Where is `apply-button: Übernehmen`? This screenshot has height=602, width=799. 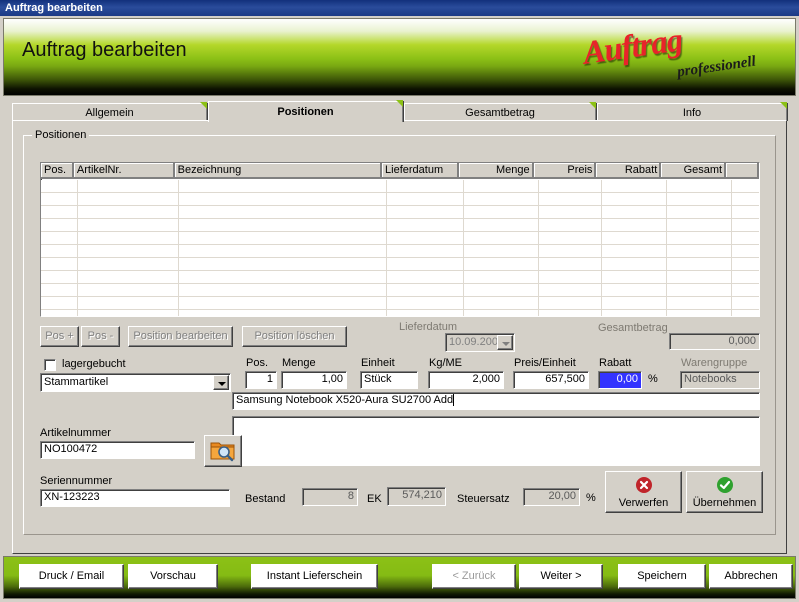
apply-button: Übernehmen is located at coordinates (724, 492).